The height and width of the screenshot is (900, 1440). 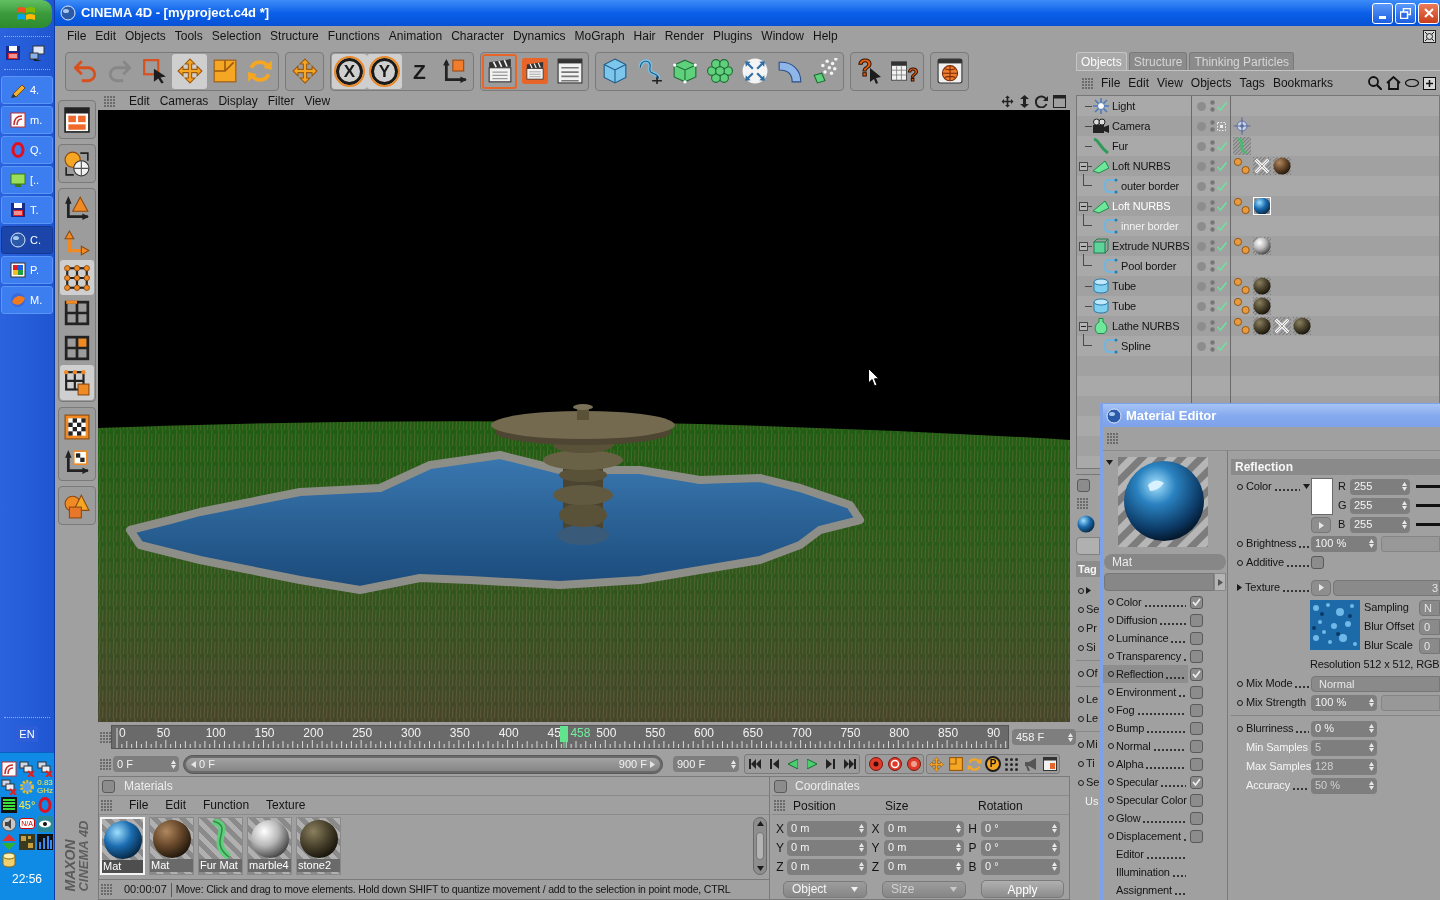 I want to click on current-frame-field: 458 F, so click(x=1044, y=737).